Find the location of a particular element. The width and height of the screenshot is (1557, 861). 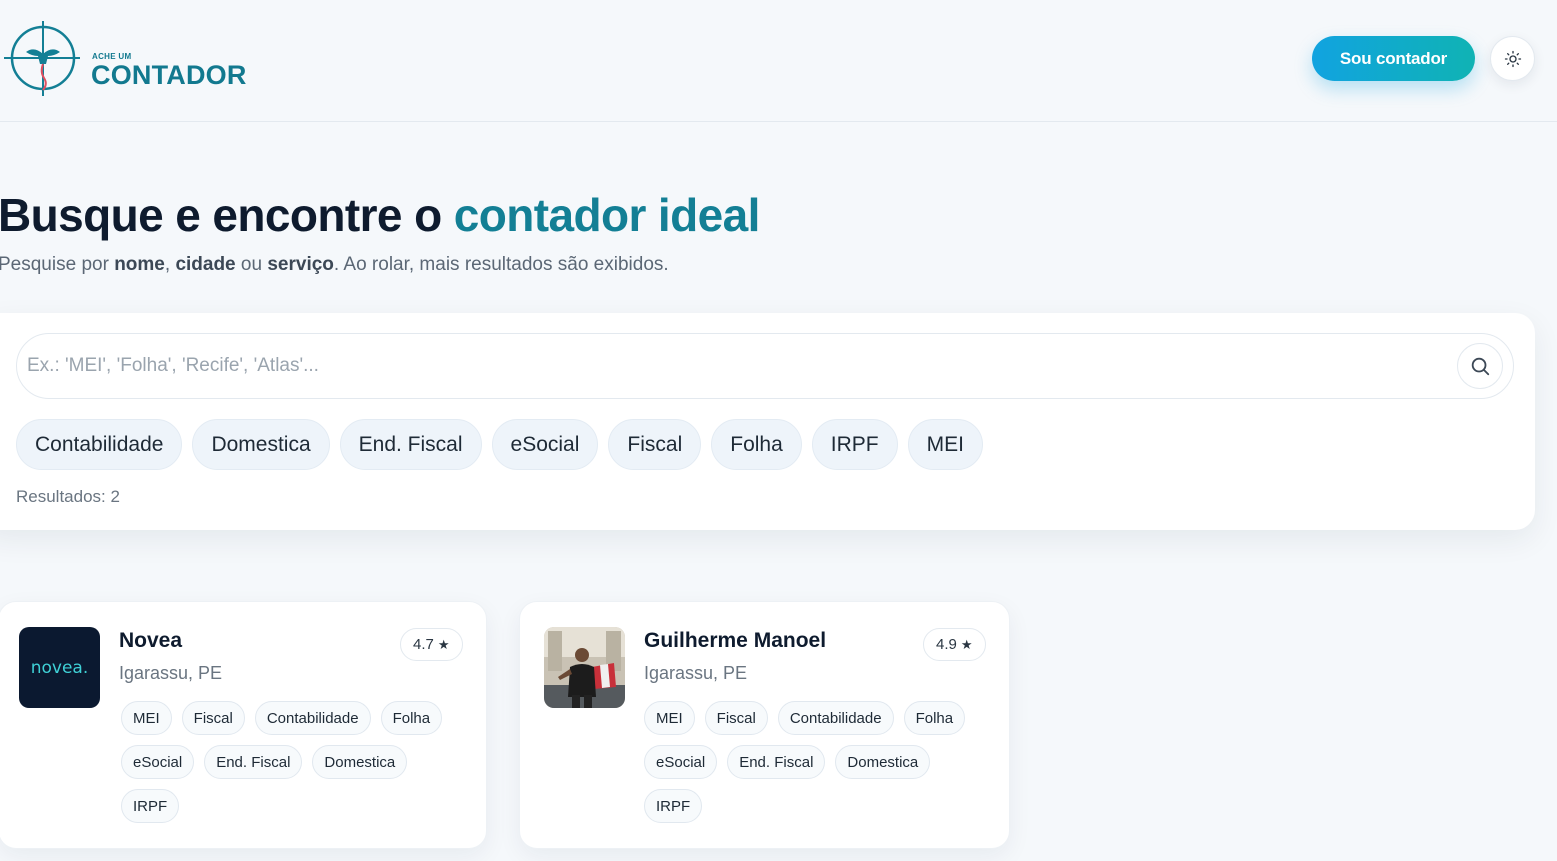

avatar-logo-text: novea. is located at coordinates (59, 667).